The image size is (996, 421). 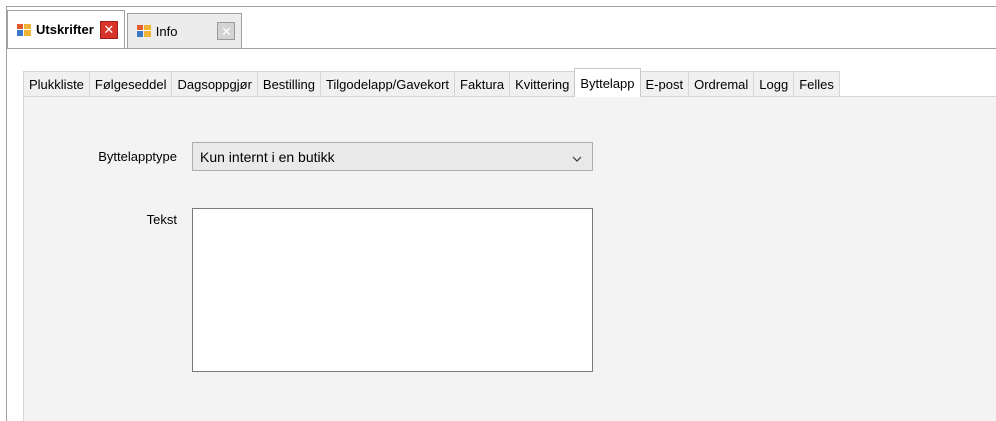 I want to click on document-tab-divider, so click(x=501, y=48).